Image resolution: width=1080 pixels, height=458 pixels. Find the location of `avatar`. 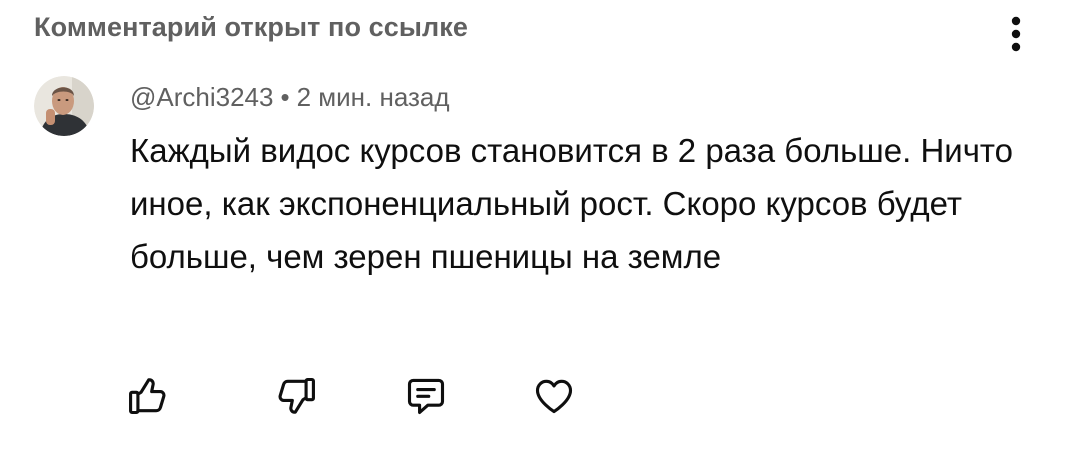

avatar is located at coordinates (64, 106).